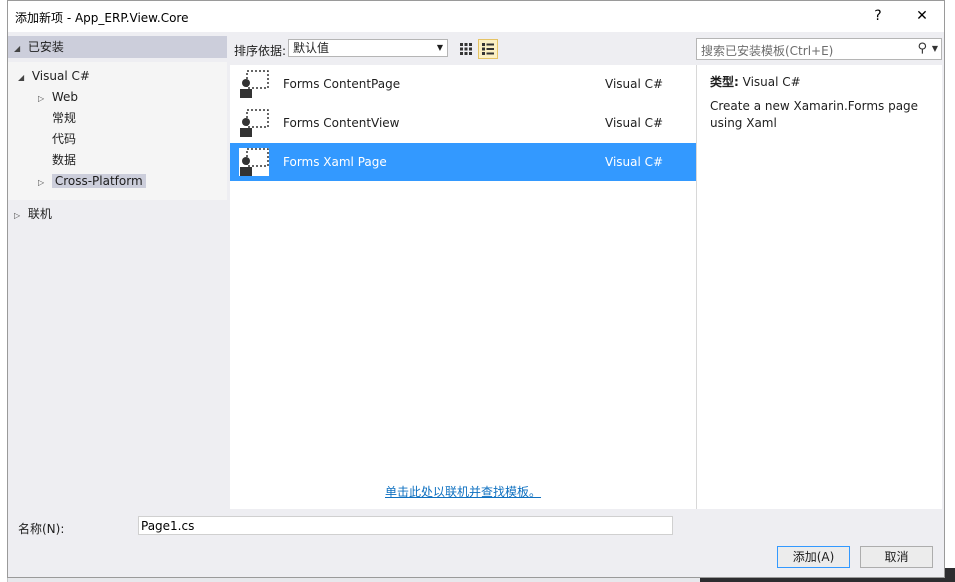  What do you see at coordinates (254, 84) in the screenshot?
I see `forms-page-icon` at bounding box center [254, 84].